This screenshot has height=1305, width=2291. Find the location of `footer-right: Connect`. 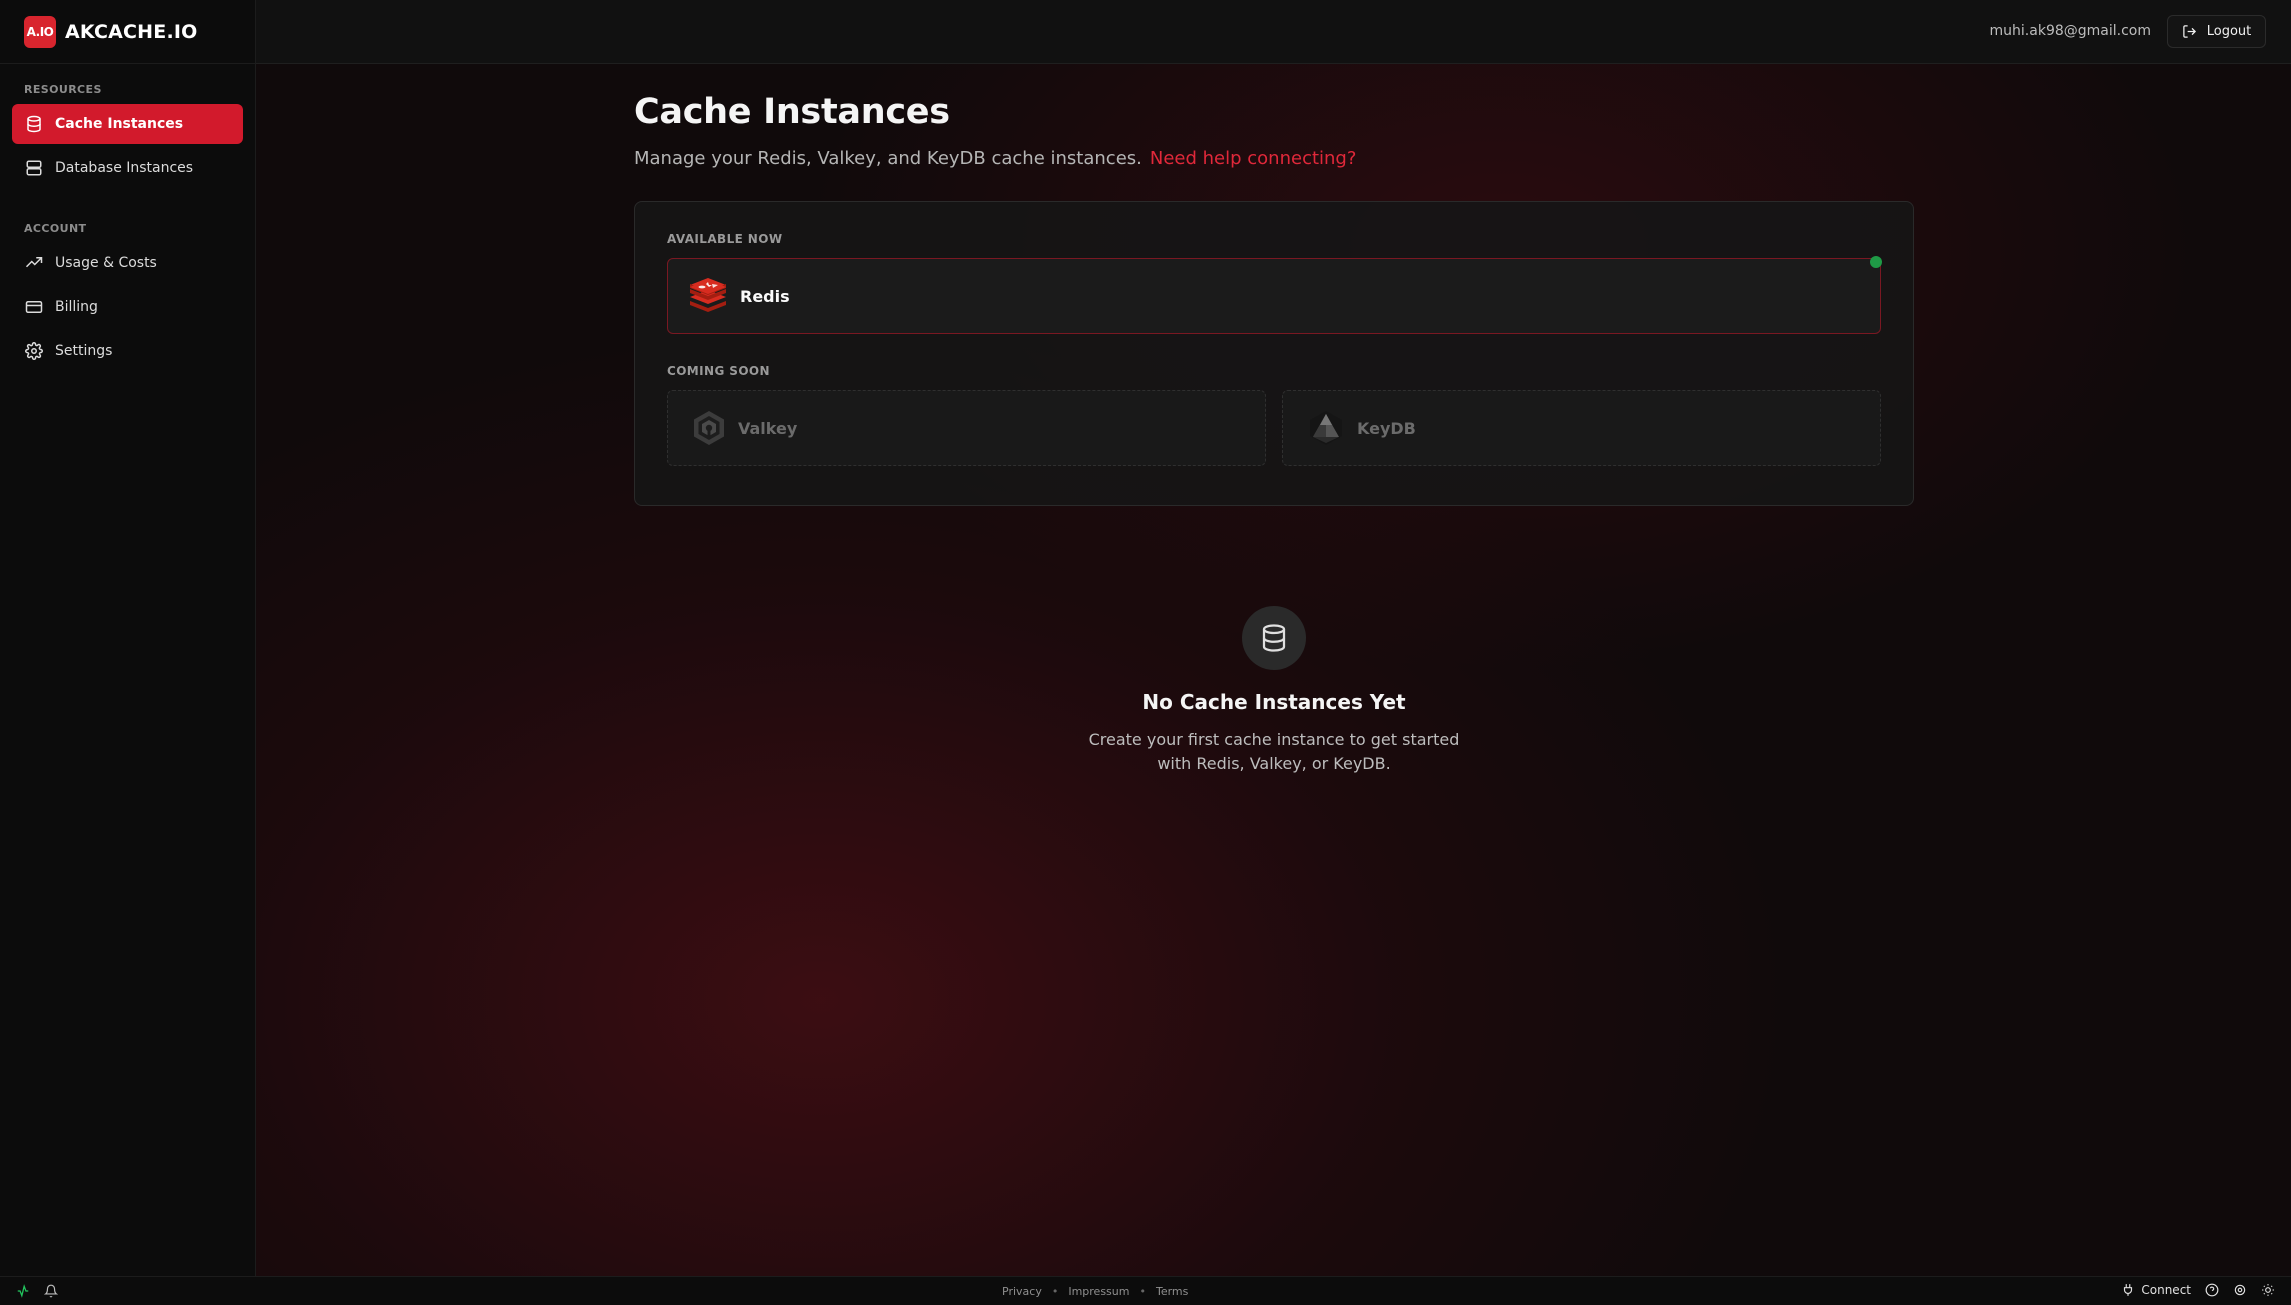

footer-right: Connect is located at coordinates (2198, 1290).